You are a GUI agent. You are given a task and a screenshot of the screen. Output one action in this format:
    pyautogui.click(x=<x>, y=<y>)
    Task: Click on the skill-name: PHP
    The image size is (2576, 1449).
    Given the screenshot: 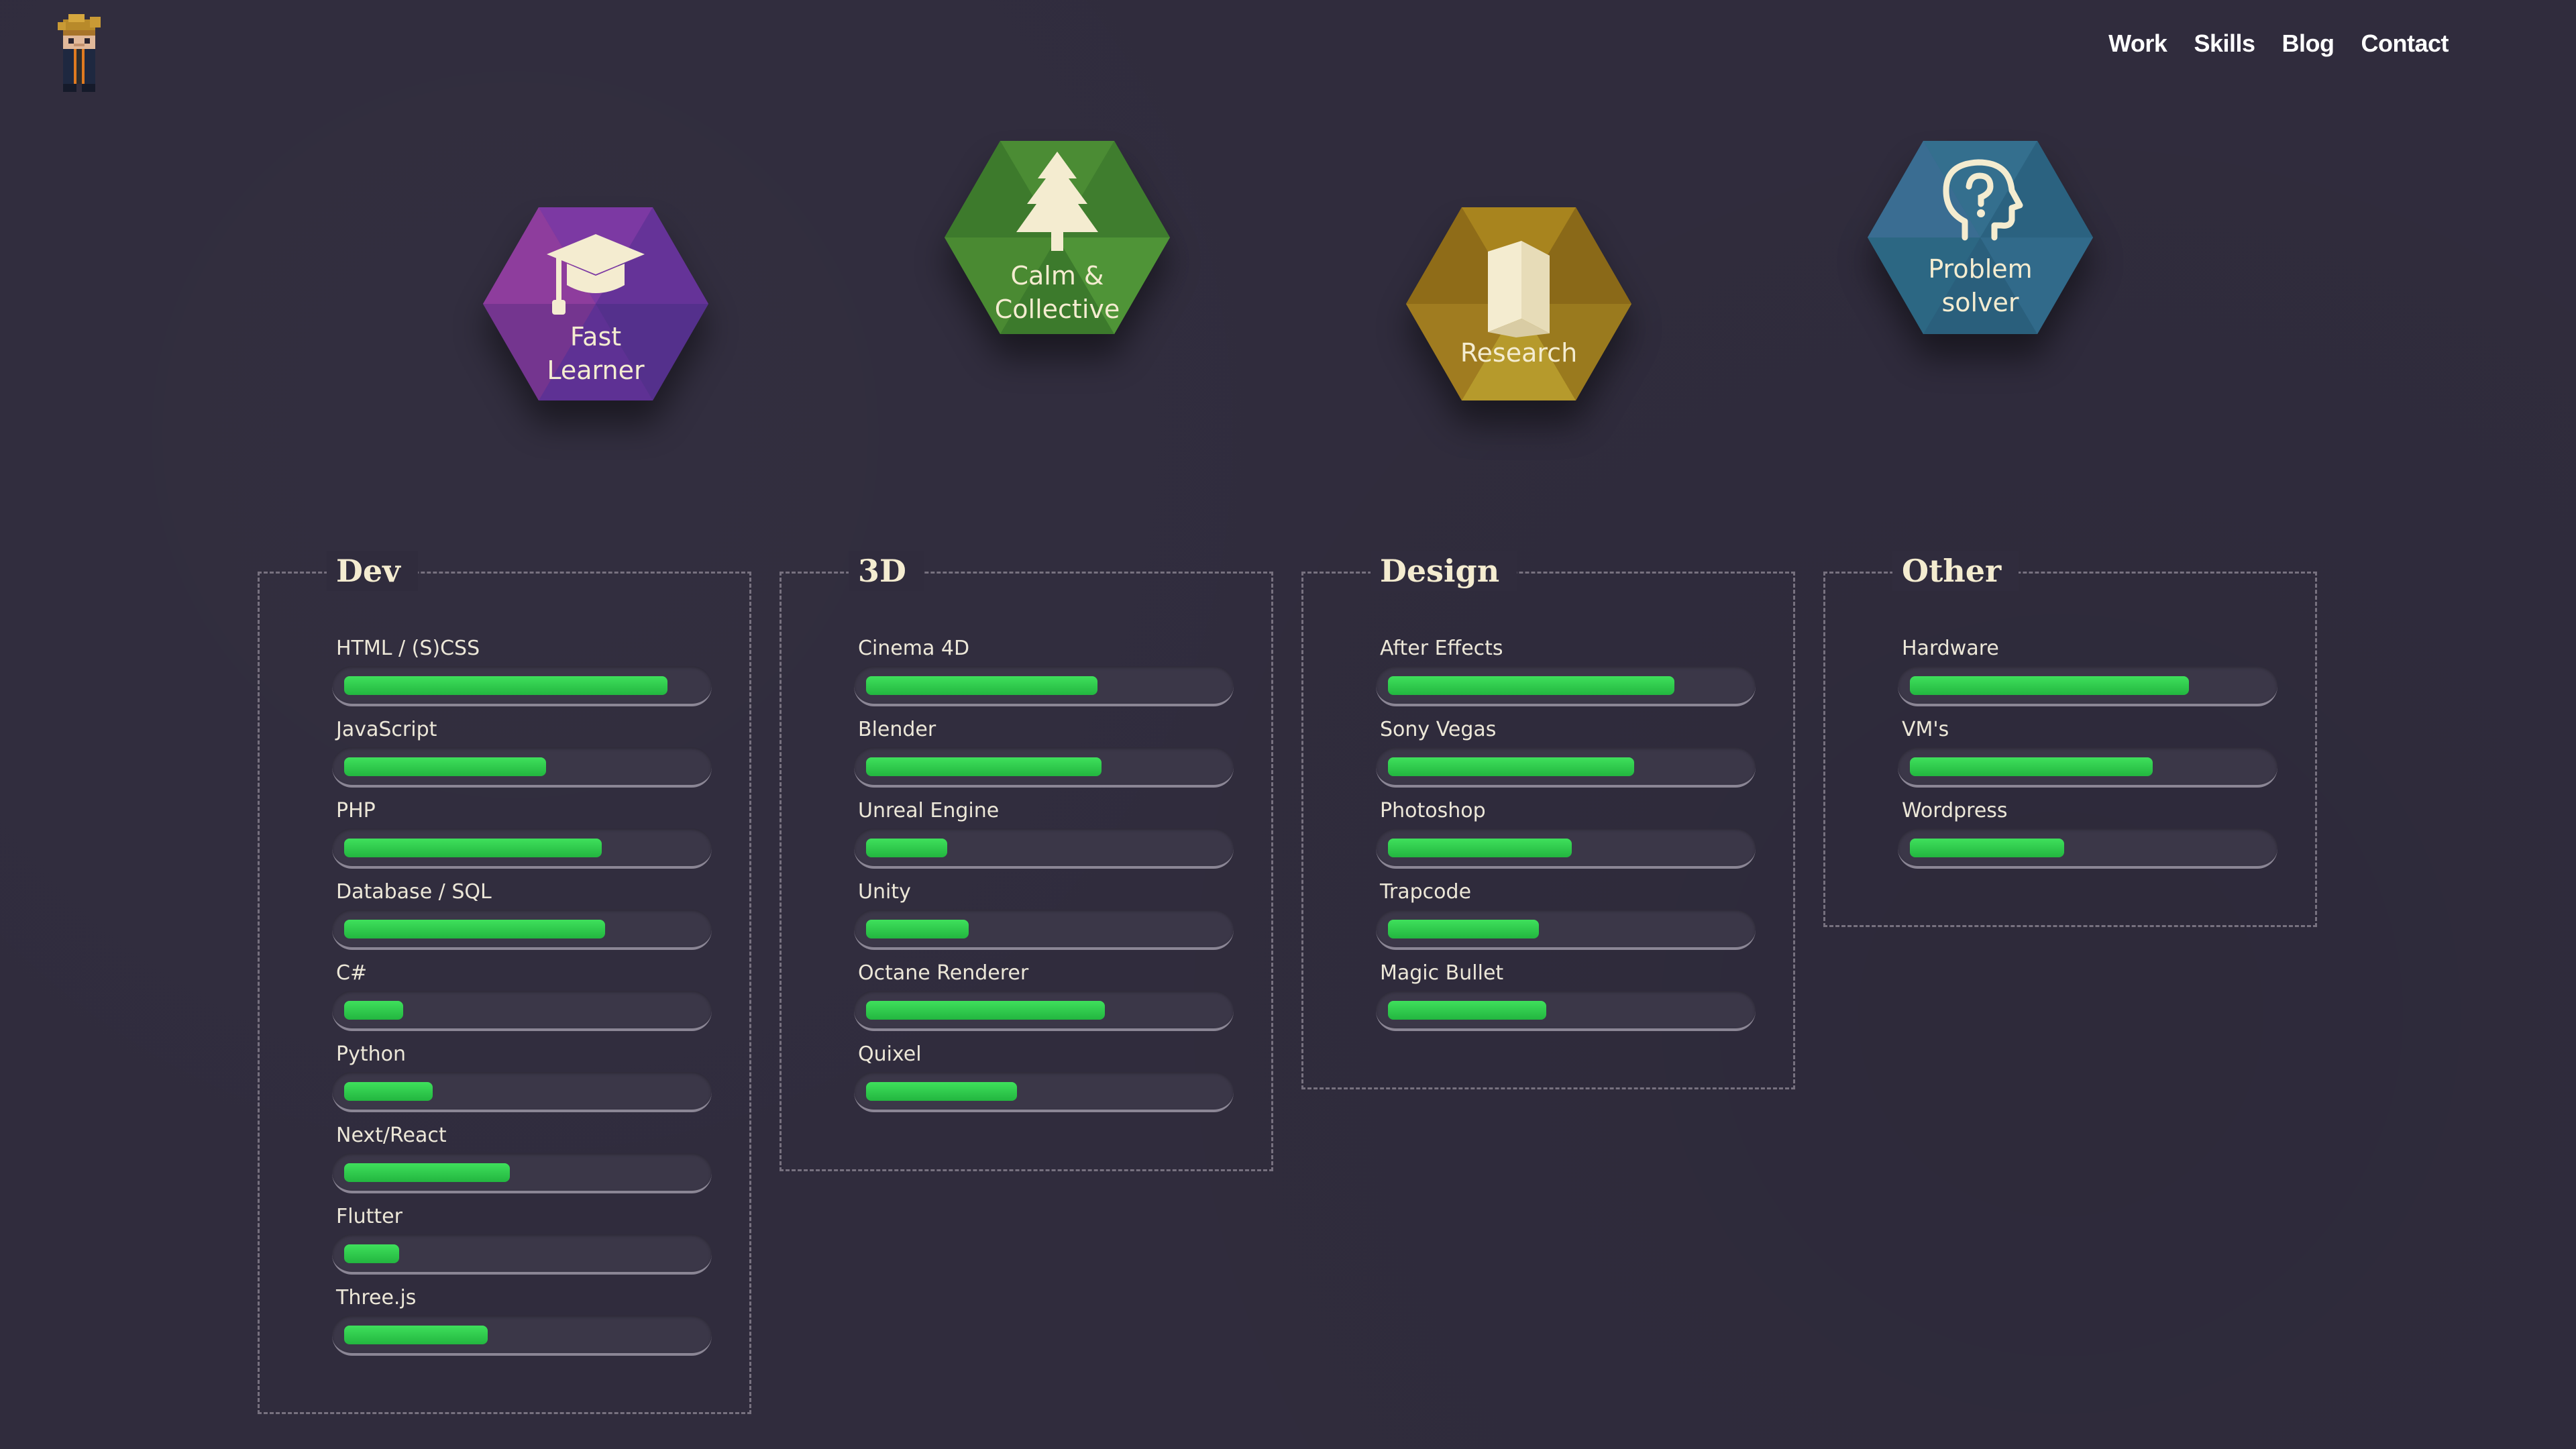 What is the action you would take?
    pyautogui.click(x=356, y=810)
    